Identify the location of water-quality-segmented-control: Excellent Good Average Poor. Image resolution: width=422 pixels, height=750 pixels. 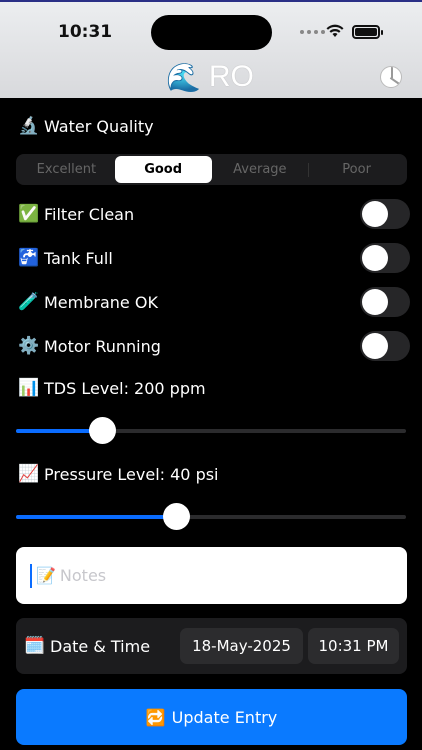
(211, 169).